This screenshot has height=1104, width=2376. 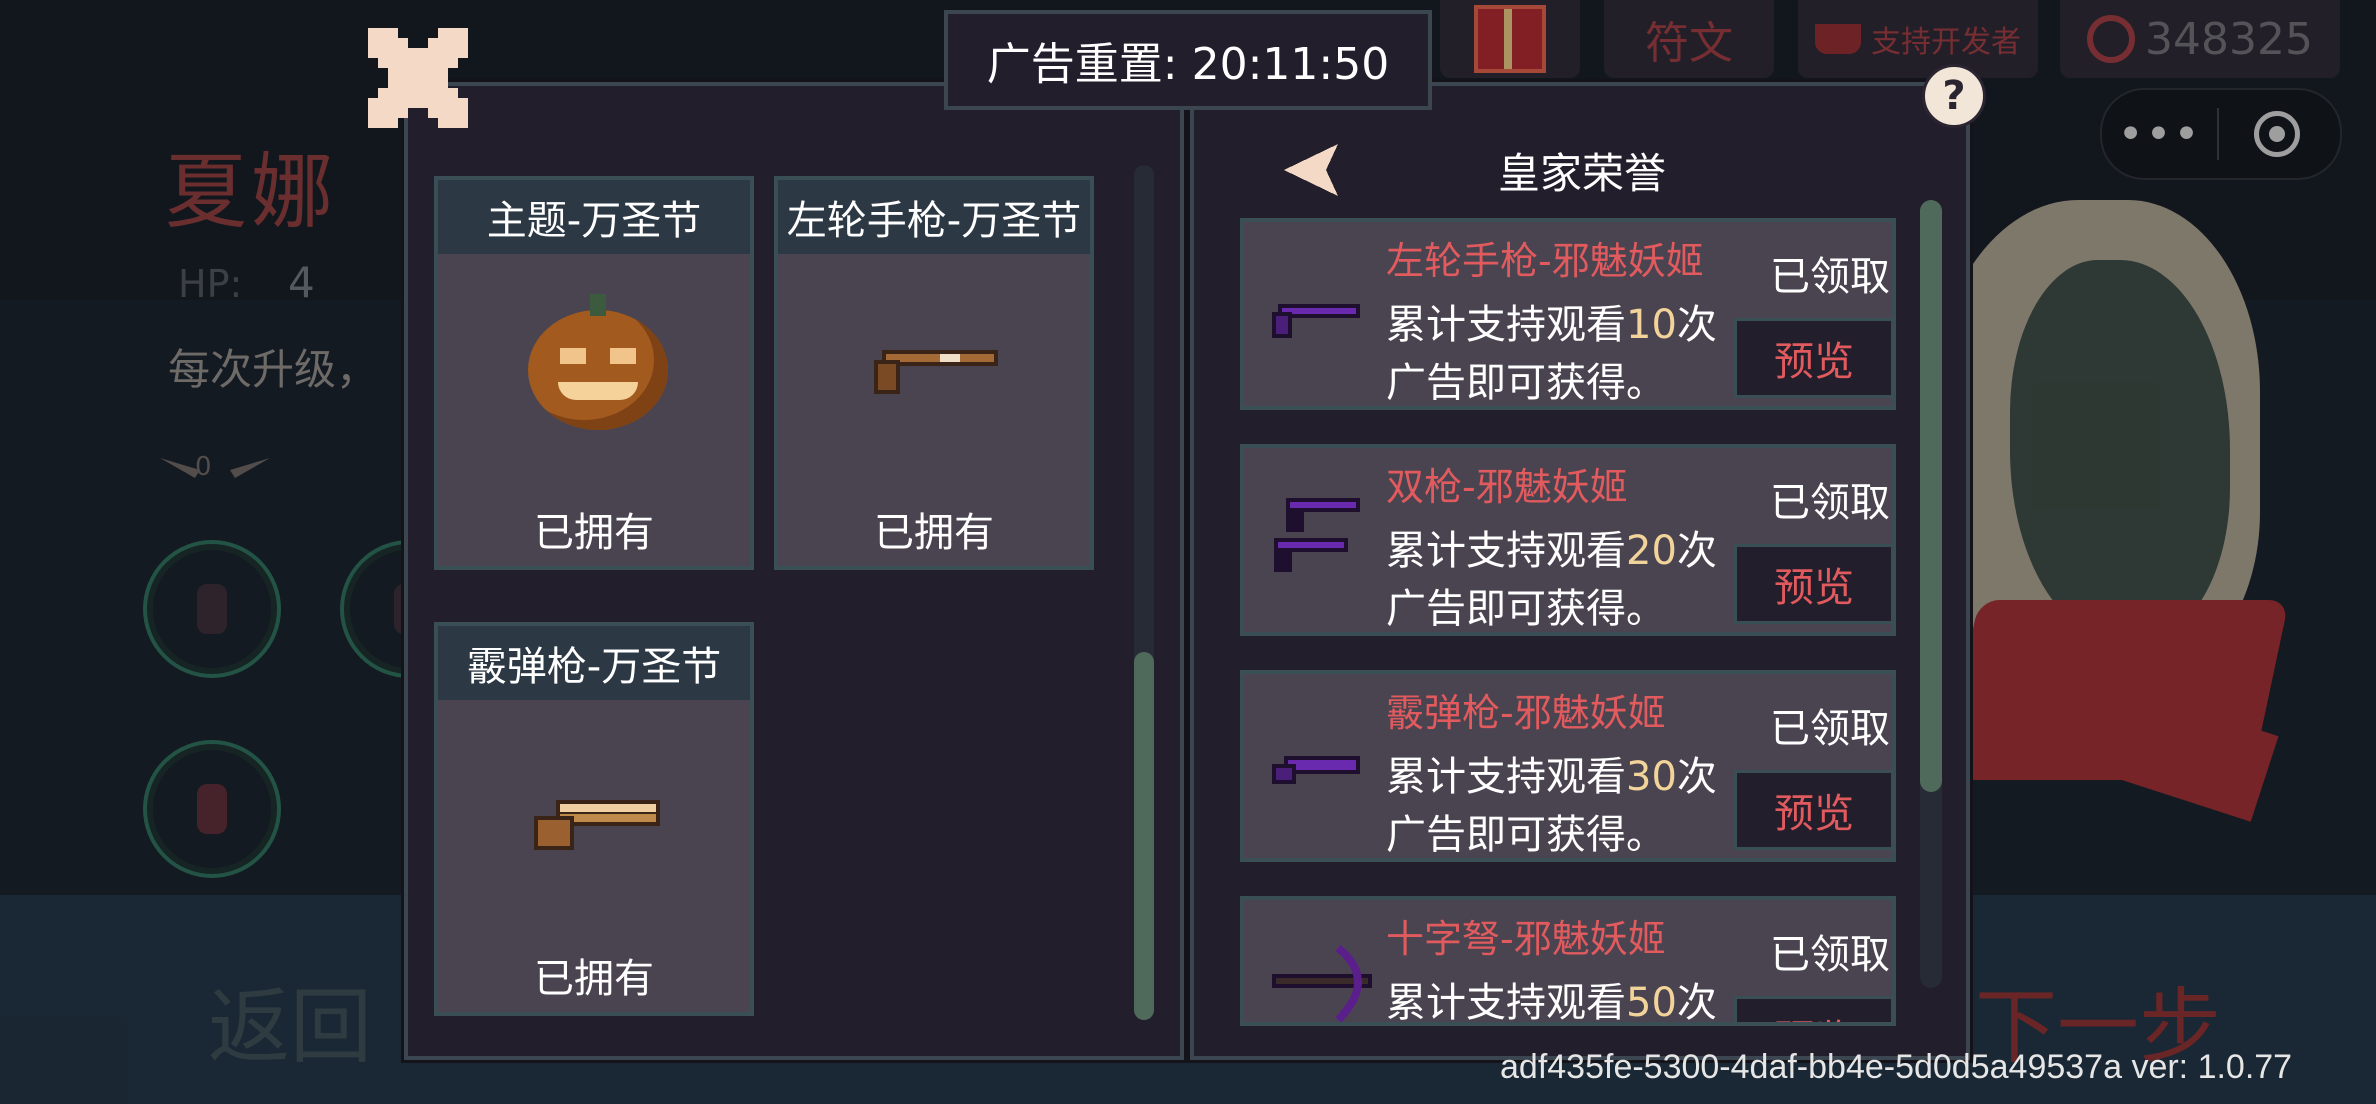 What do you see at coordinates (594, 217) in the screenshot?
I see `card-title: 主题-万圣节` at bounding box center [594, 217].